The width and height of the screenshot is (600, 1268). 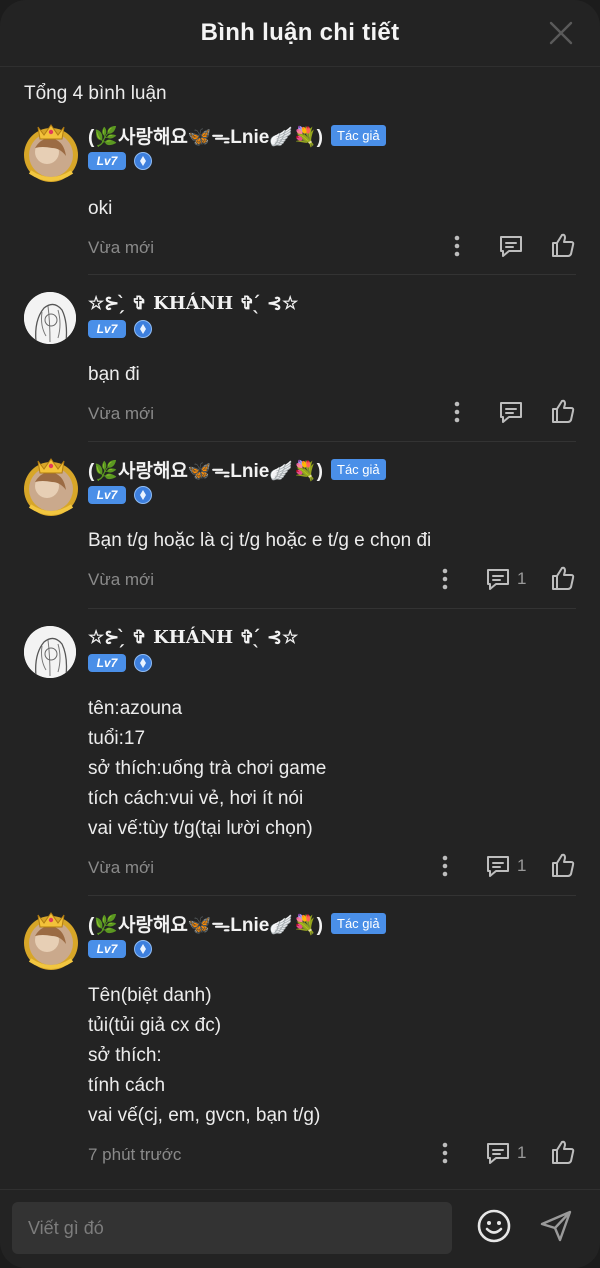 I want to click on comment-item: (🌿사랑해요🦋ᯓLnie🪽💐) Tác giả Lv7 oki Vừa mới, so click(x=300, y=199).